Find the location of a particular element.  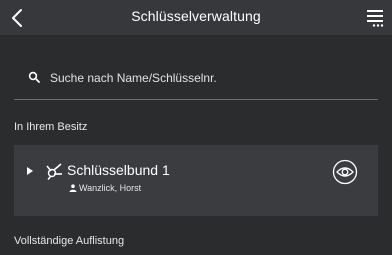

expand-arrow-icon is located at coordinates (30, 171).